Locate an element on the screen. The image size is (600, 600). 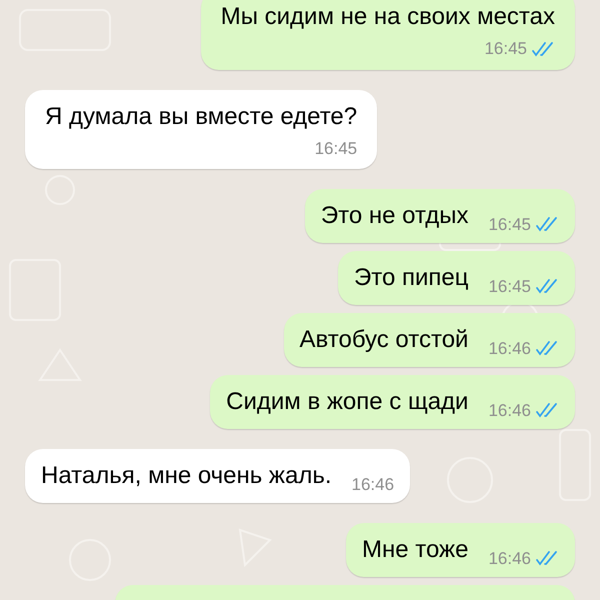
message-text: Сидим в жопе с щади is located at coordinates (347, 402).